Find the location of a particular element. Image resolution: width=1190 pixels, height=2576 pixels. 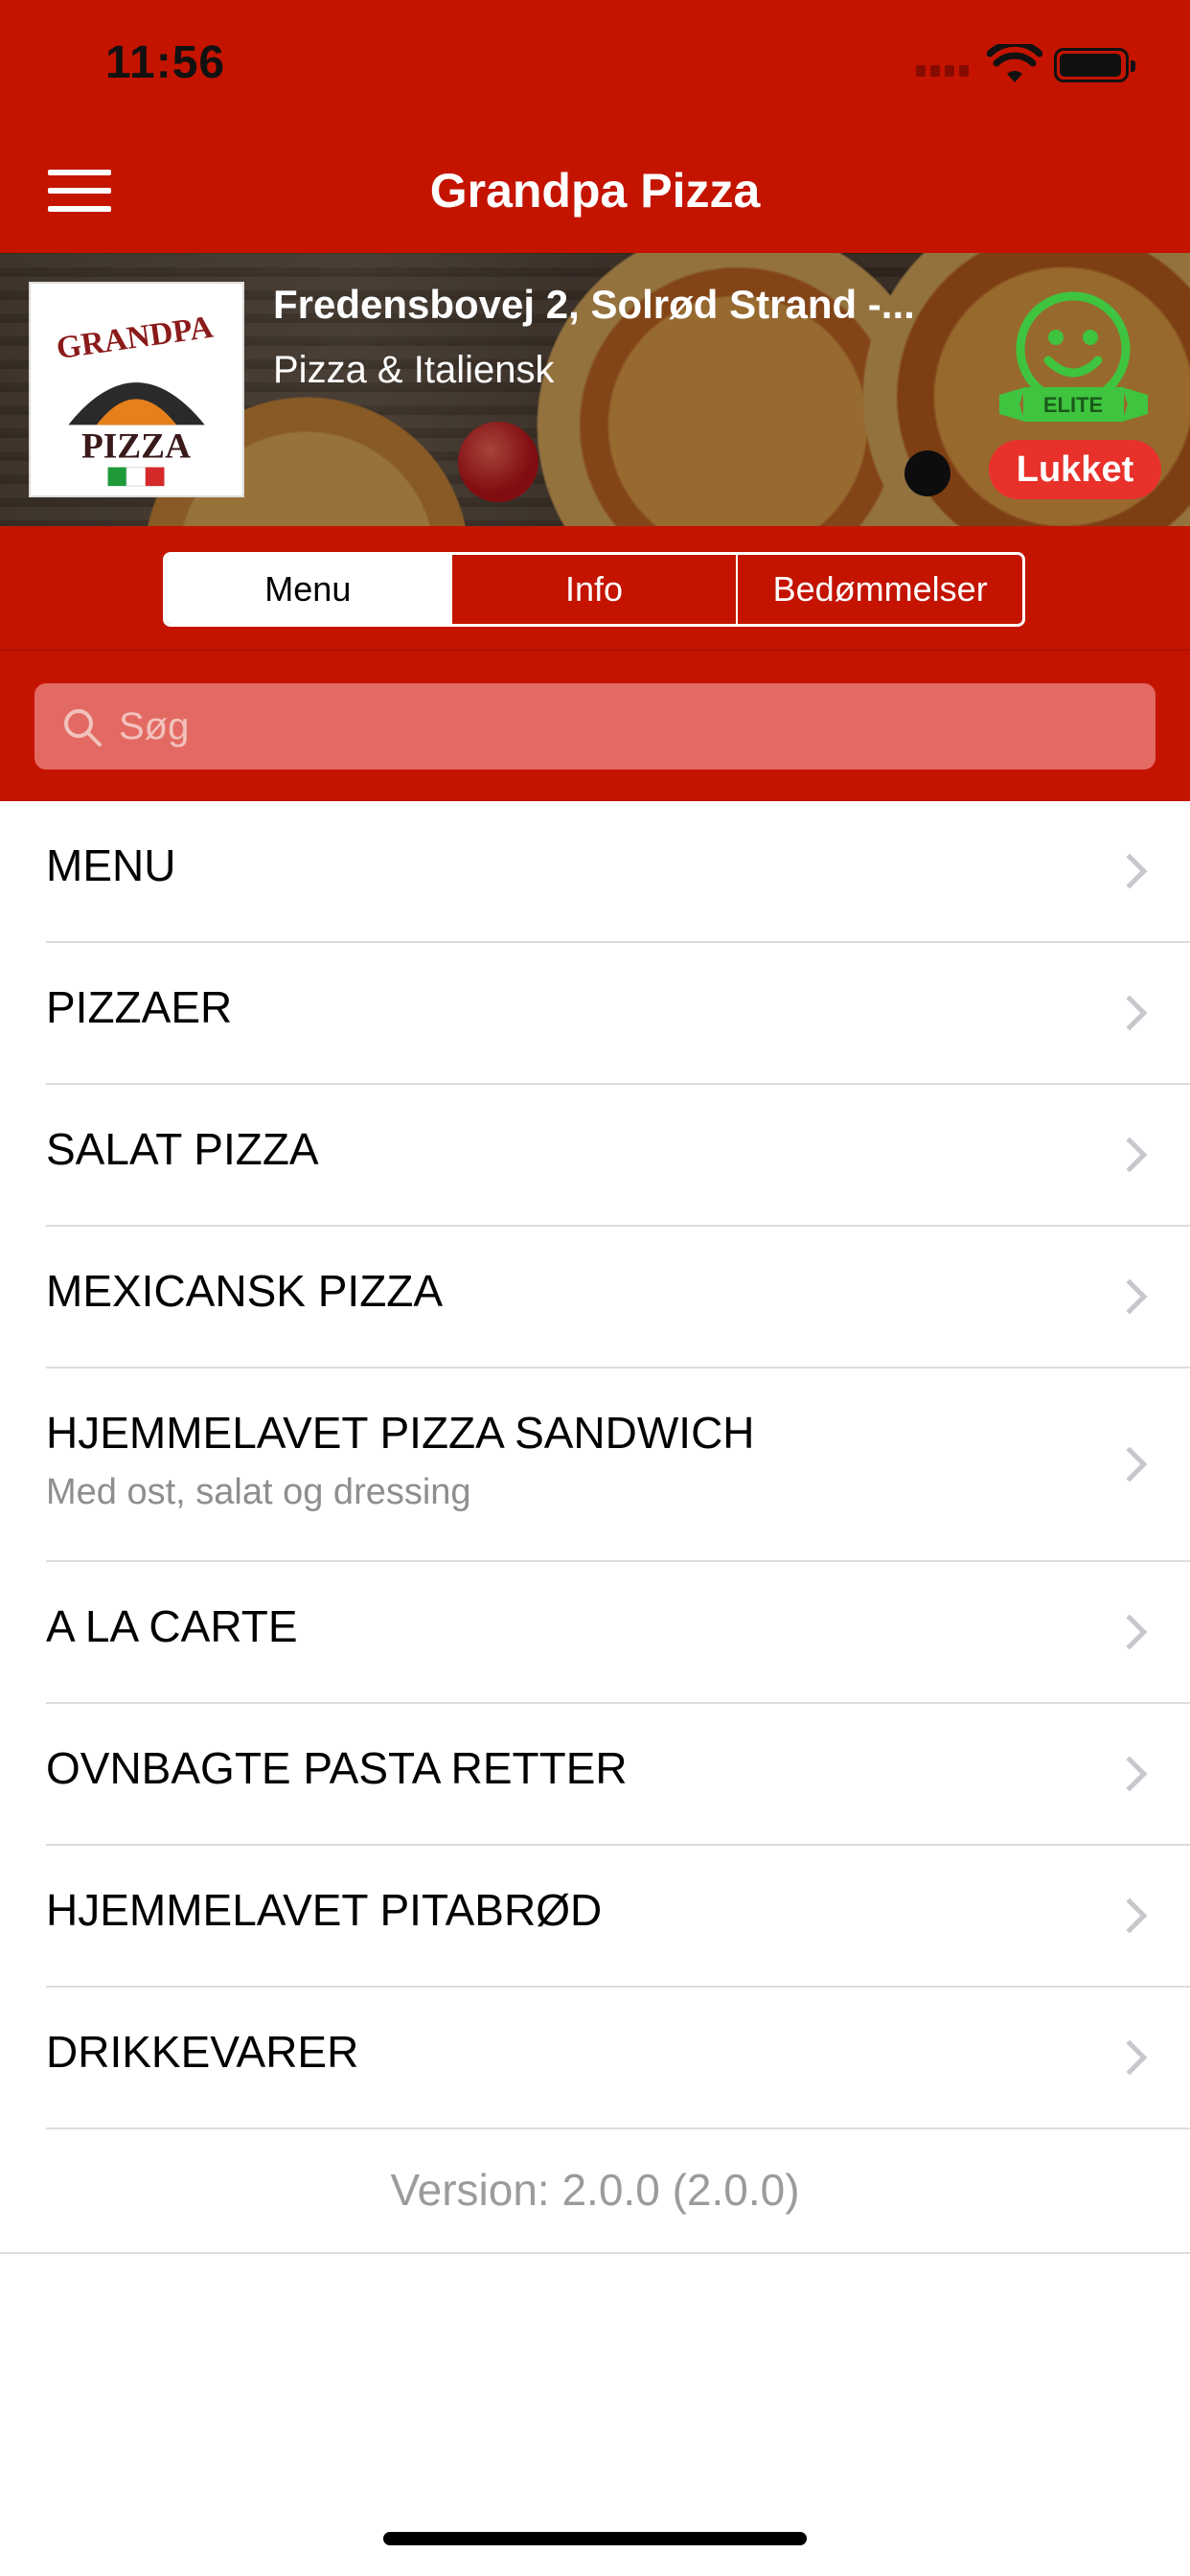

tabs-bar: Menu Info Bedømmelser is located at coordinates (595, 588).